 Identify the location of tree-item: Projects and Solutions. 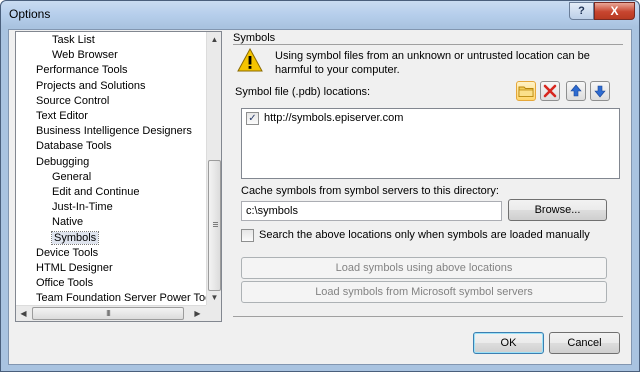
(90, 86).